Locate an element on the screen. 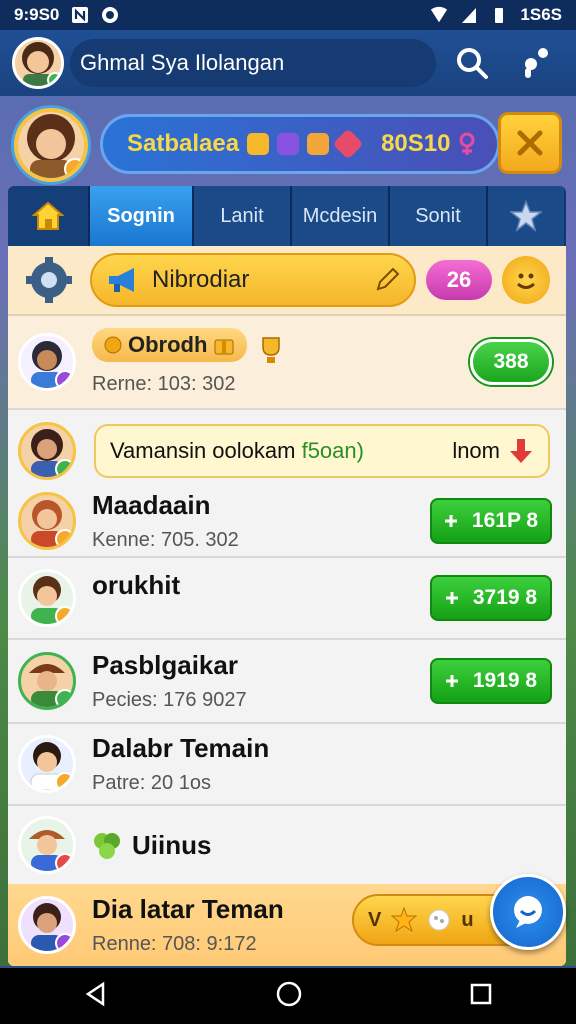 This screenshot has width=576, height=1024. list-item: Uiinus is located at coordinates (287, 845).